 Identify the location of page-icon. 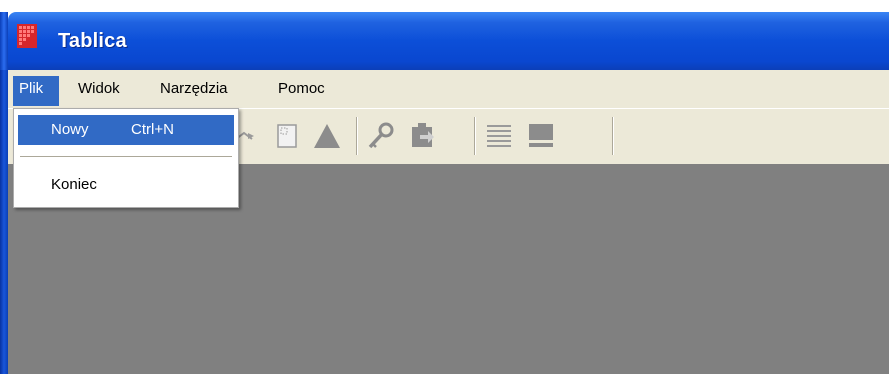
(287, 136).